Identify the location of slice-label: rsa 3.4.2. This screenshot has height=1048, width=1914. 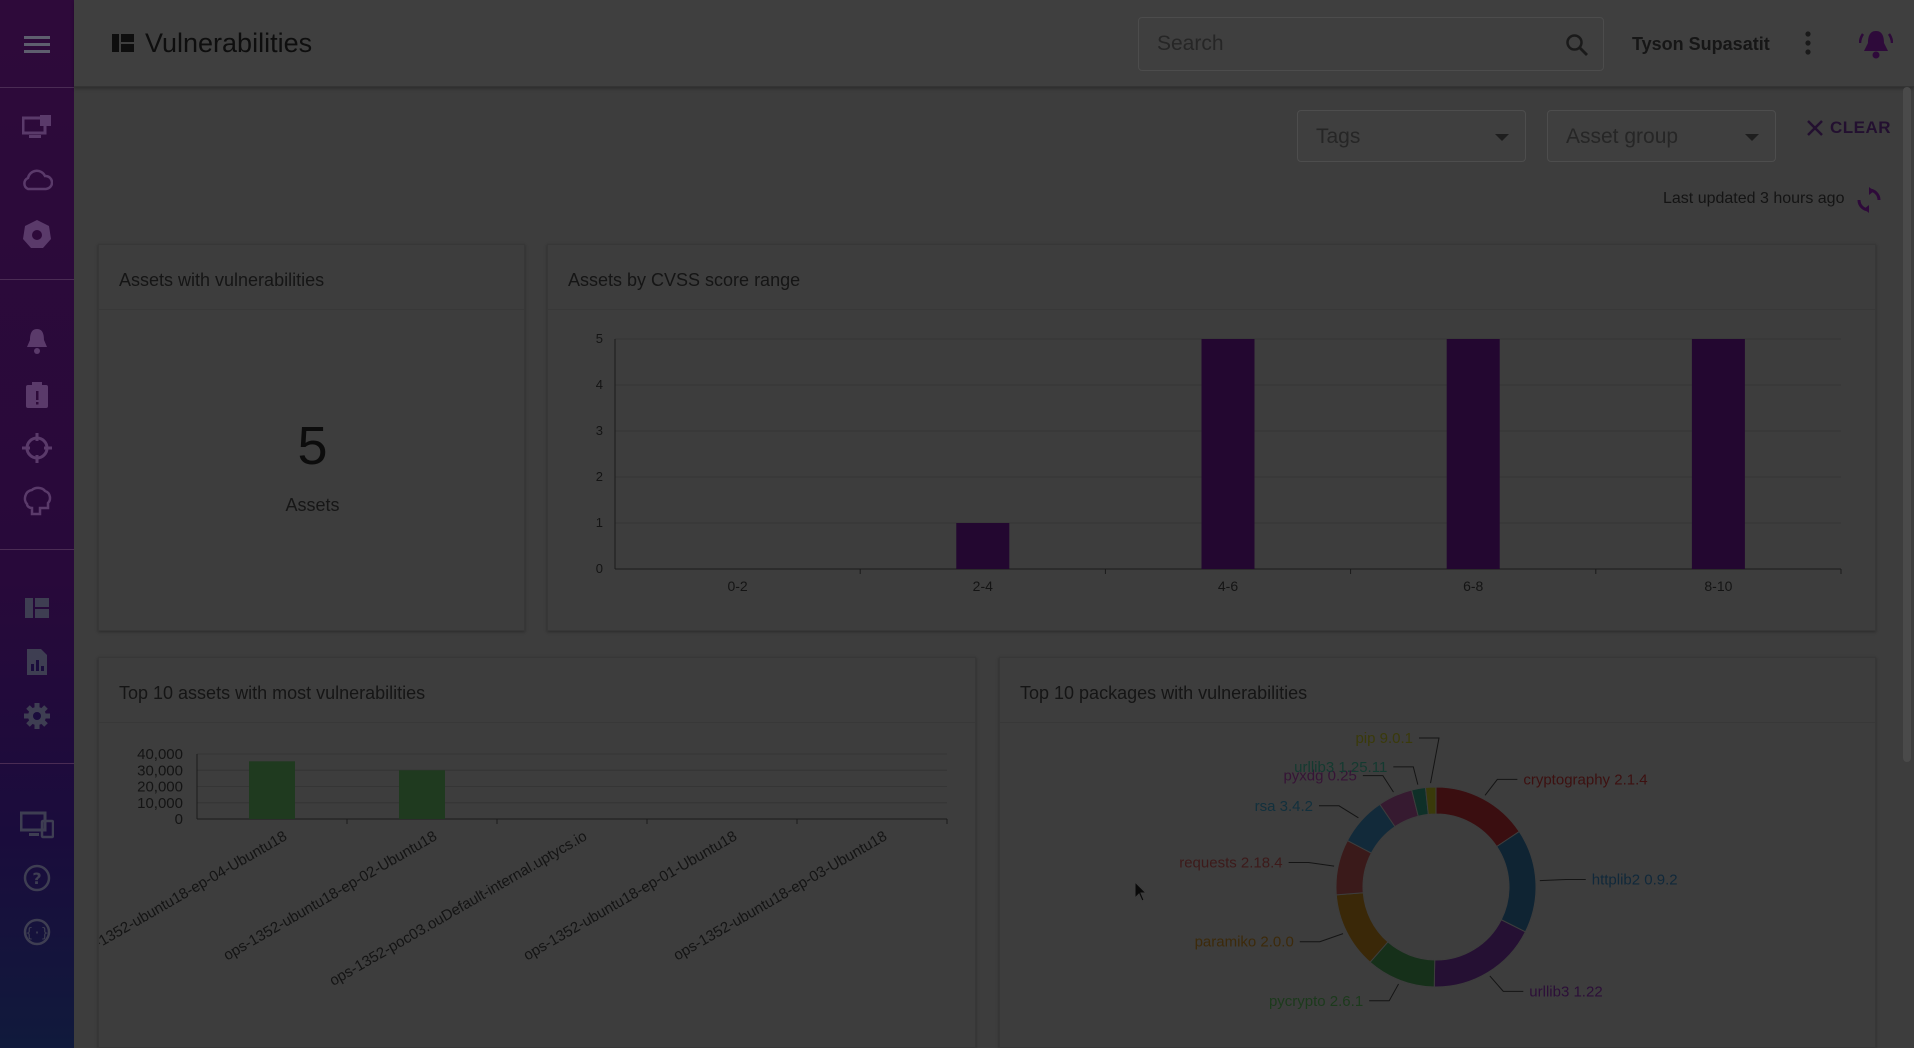
(1284, 806).